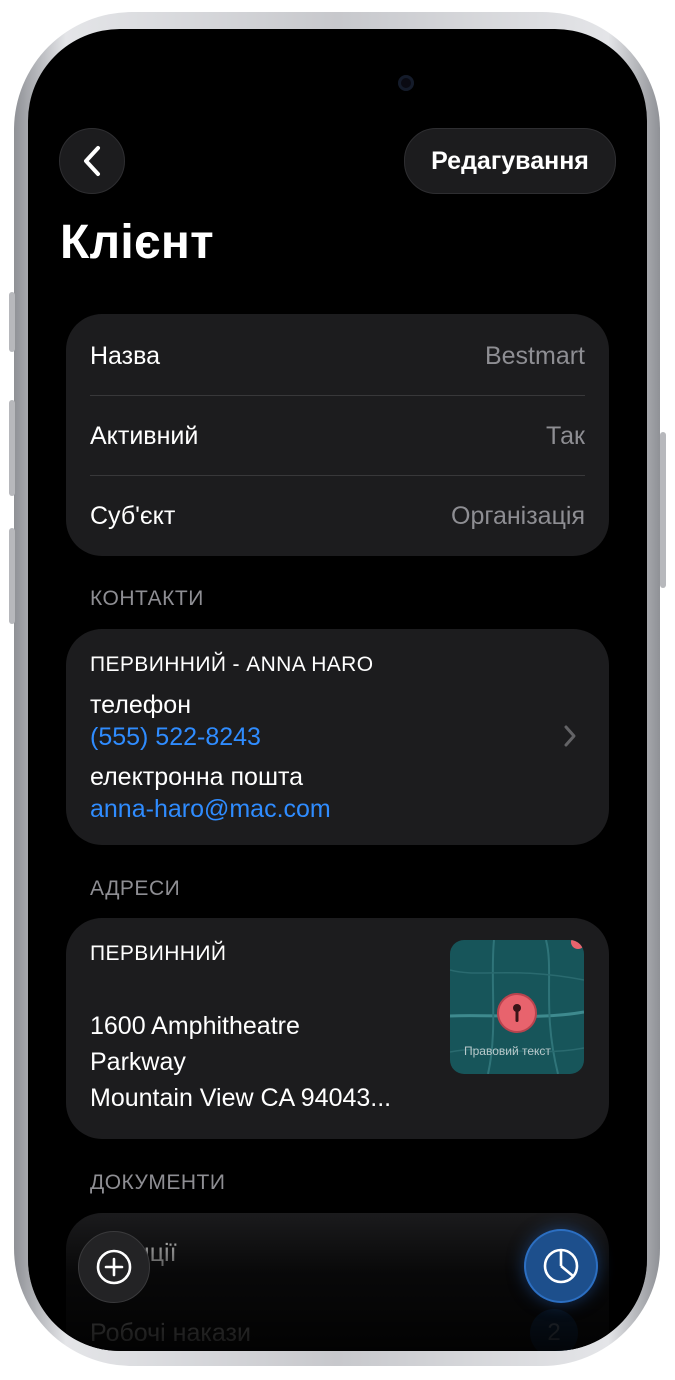 Image resolution: width=675 pixels, height=1380 pixels. I want to click on detail-row-entity: Суб'єкт Організація, so click(337, 516).